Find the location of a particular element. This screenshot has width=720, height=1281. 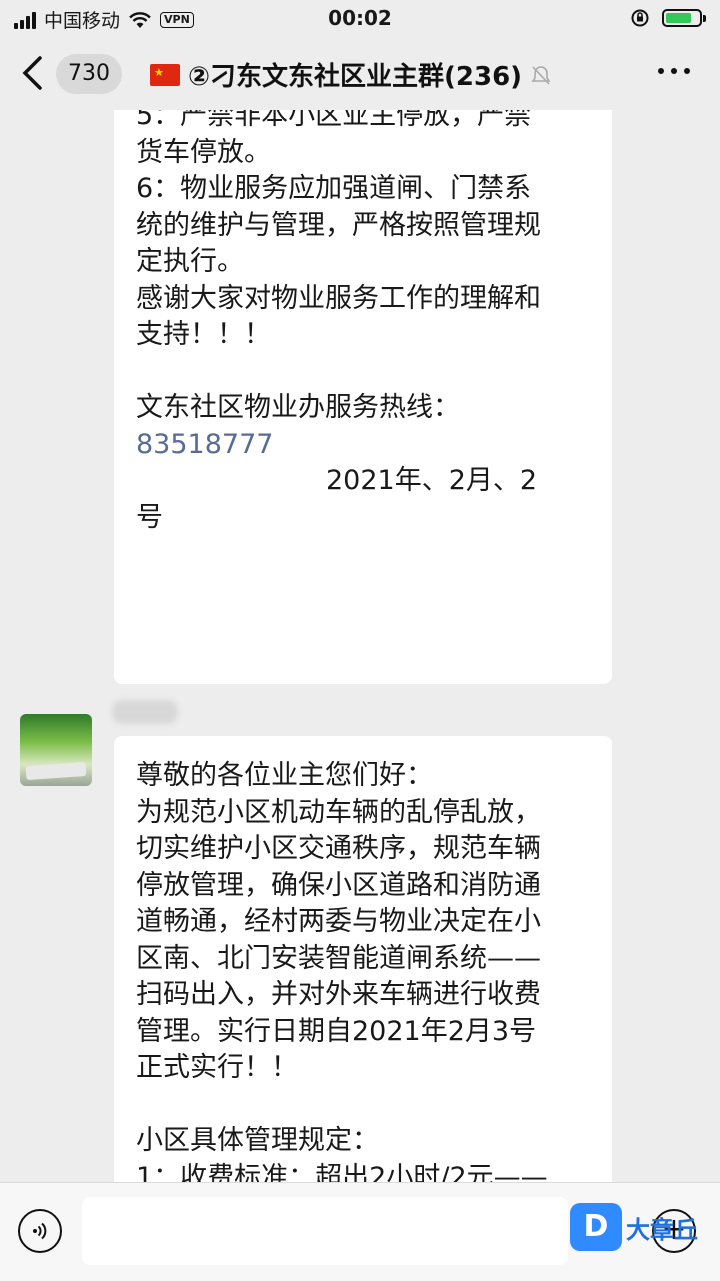

watermark-logo: D 大章丘 is located at coordinates (634, 1227).